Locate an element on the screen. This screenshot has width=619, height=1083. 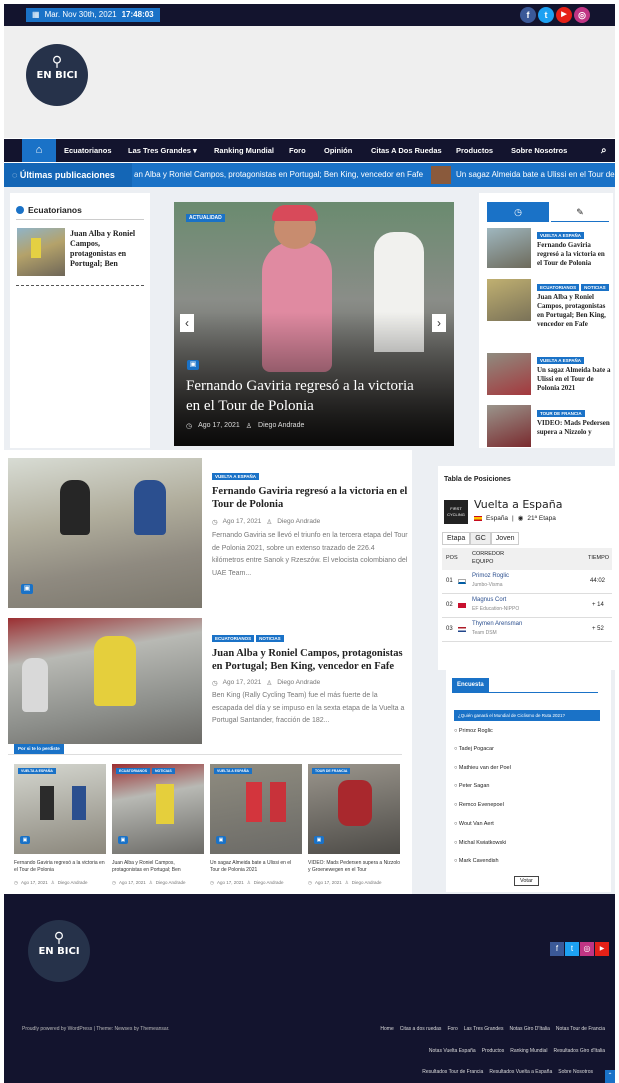
footer-logo: ⚲ EN BICI is located at coordinates (59, 951).